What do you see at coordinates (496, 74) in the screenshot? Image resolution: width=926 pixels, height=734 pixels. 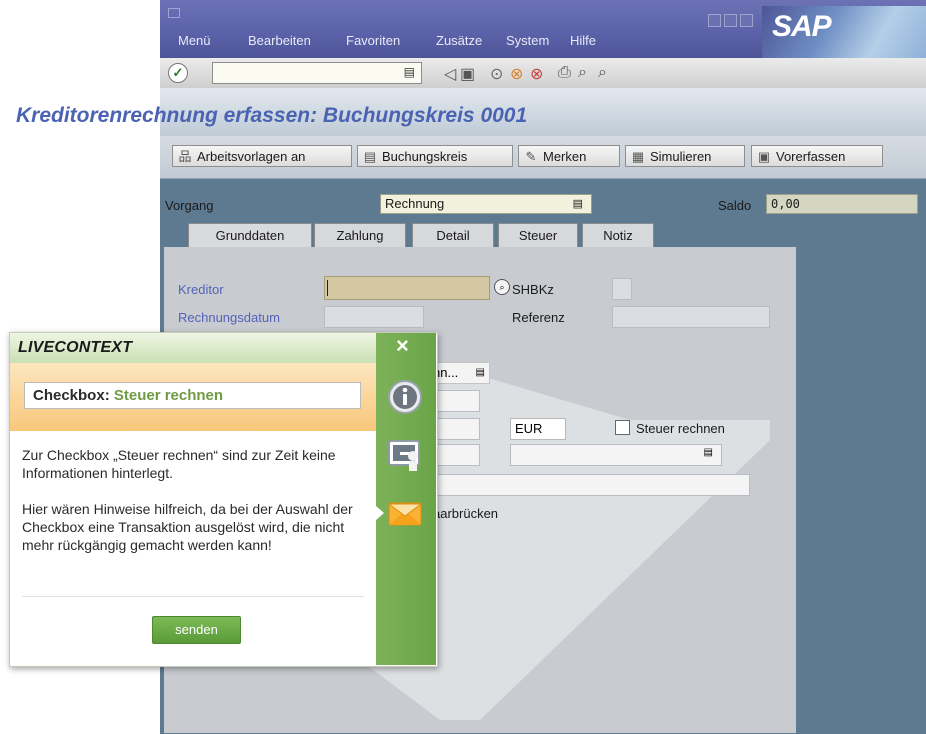 I see `back-icon: ⊙` at bounding box center [496, 74].